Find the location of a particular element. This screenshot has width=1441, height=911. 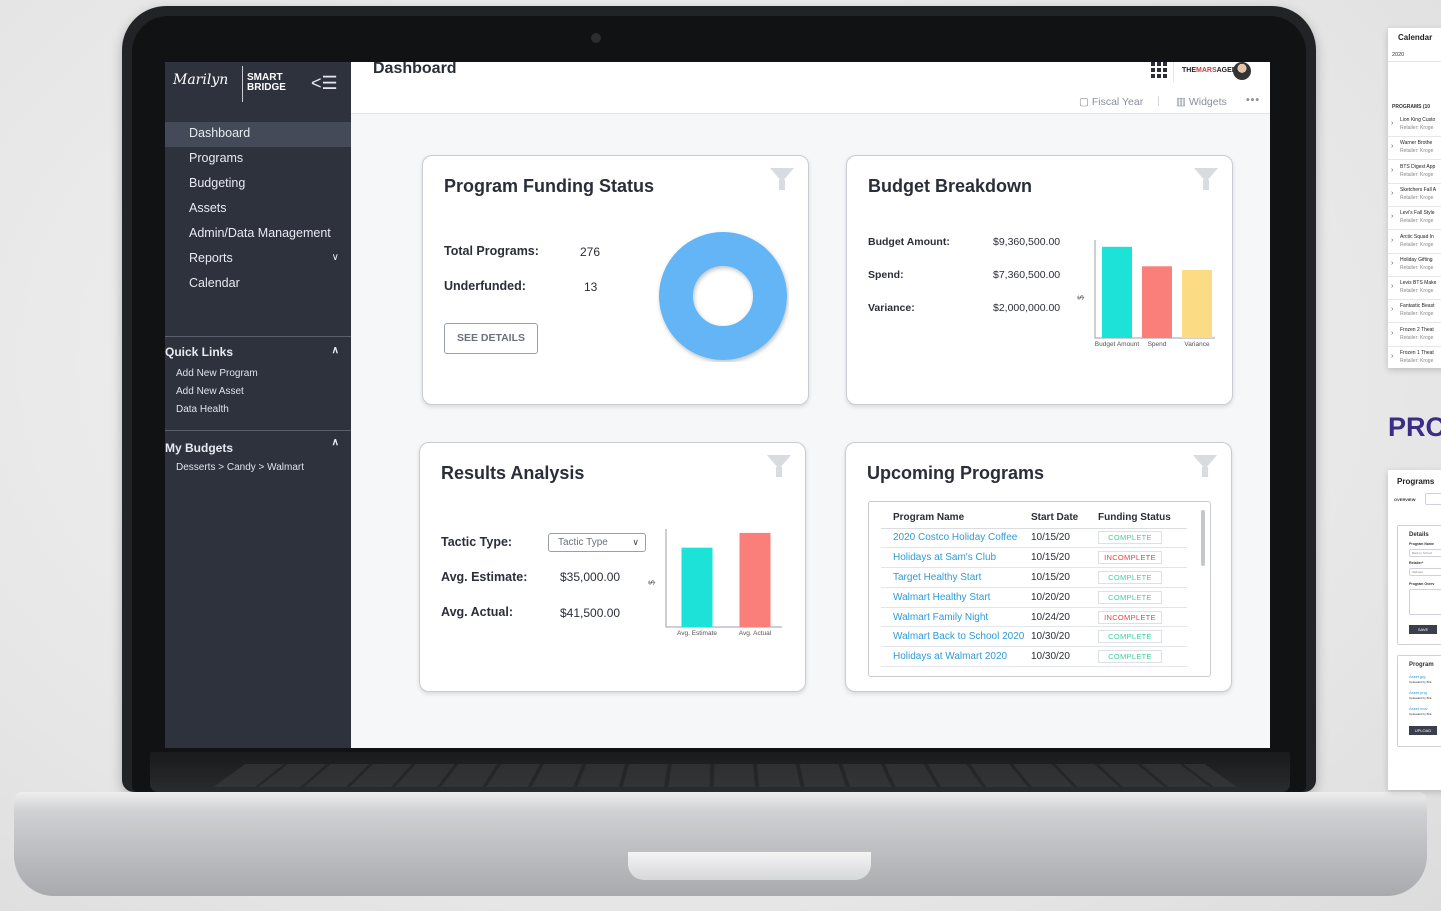

details-title: Details is located at coordinates (1419, 535).